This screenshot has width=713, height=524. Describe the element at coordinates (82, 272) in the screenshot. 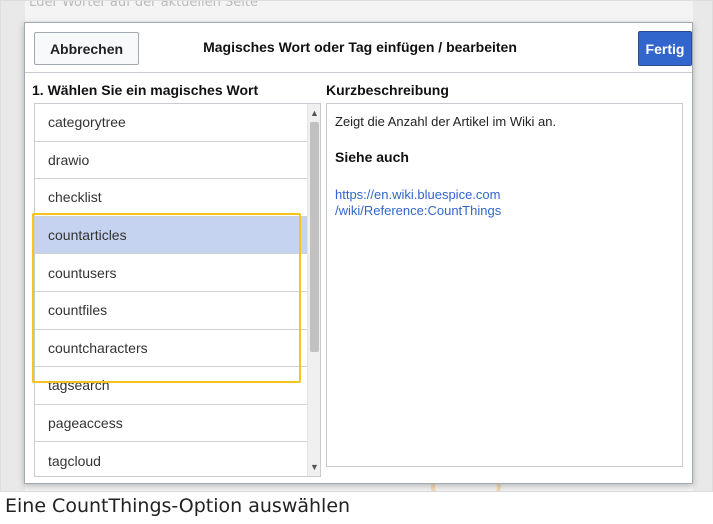

I see `list-item-label: countusers` at that location.